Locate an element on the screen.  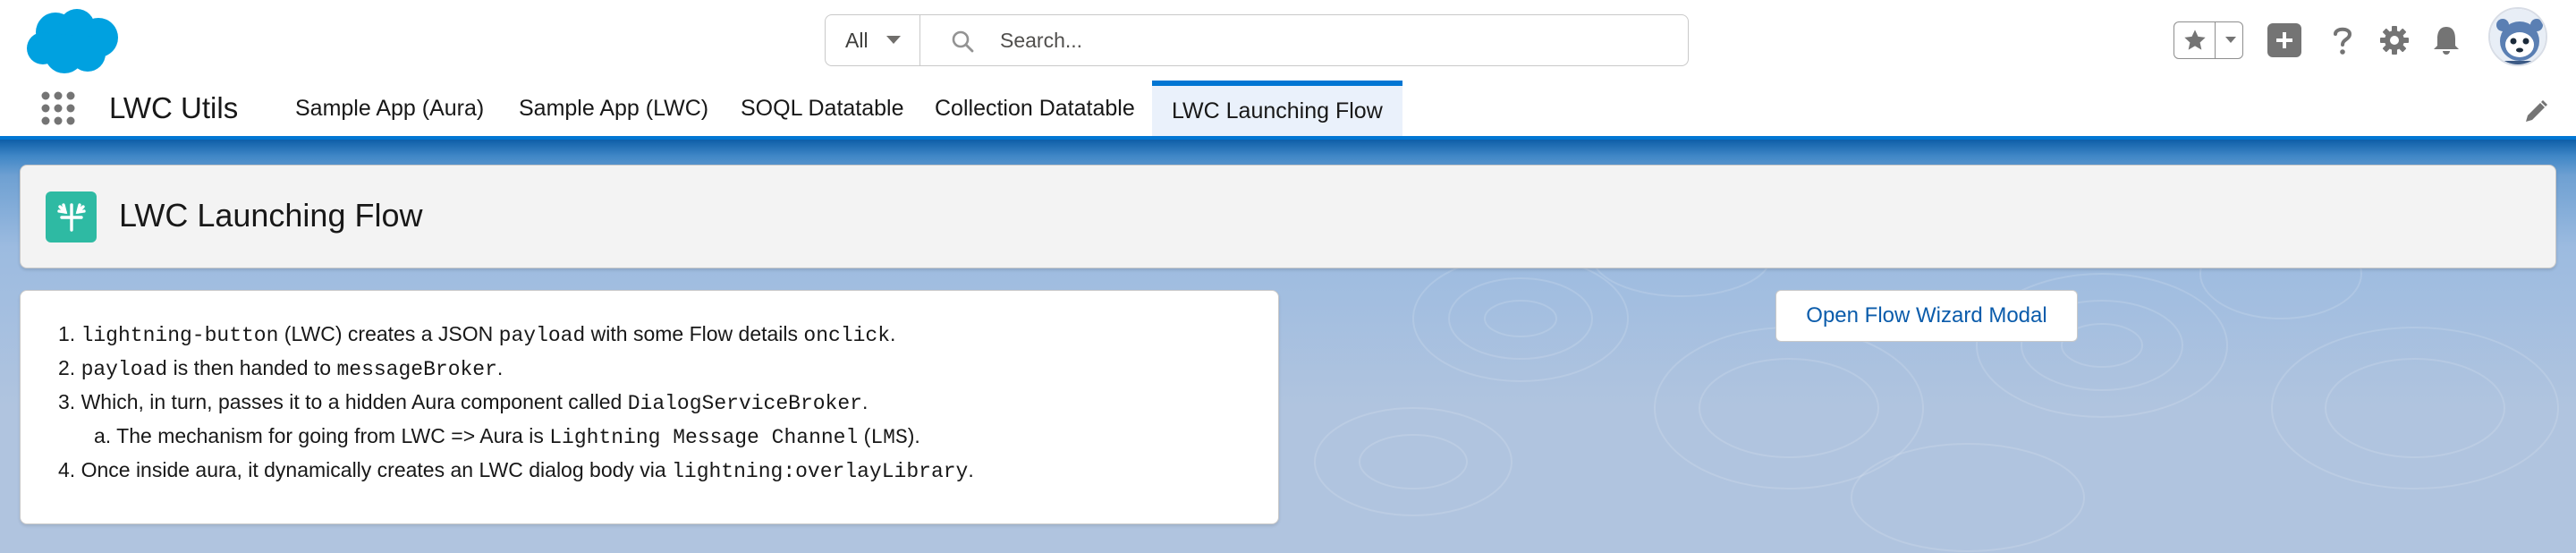
code-overlay-library: lightning:overlayLibrary is located at coordinates (820, 471).